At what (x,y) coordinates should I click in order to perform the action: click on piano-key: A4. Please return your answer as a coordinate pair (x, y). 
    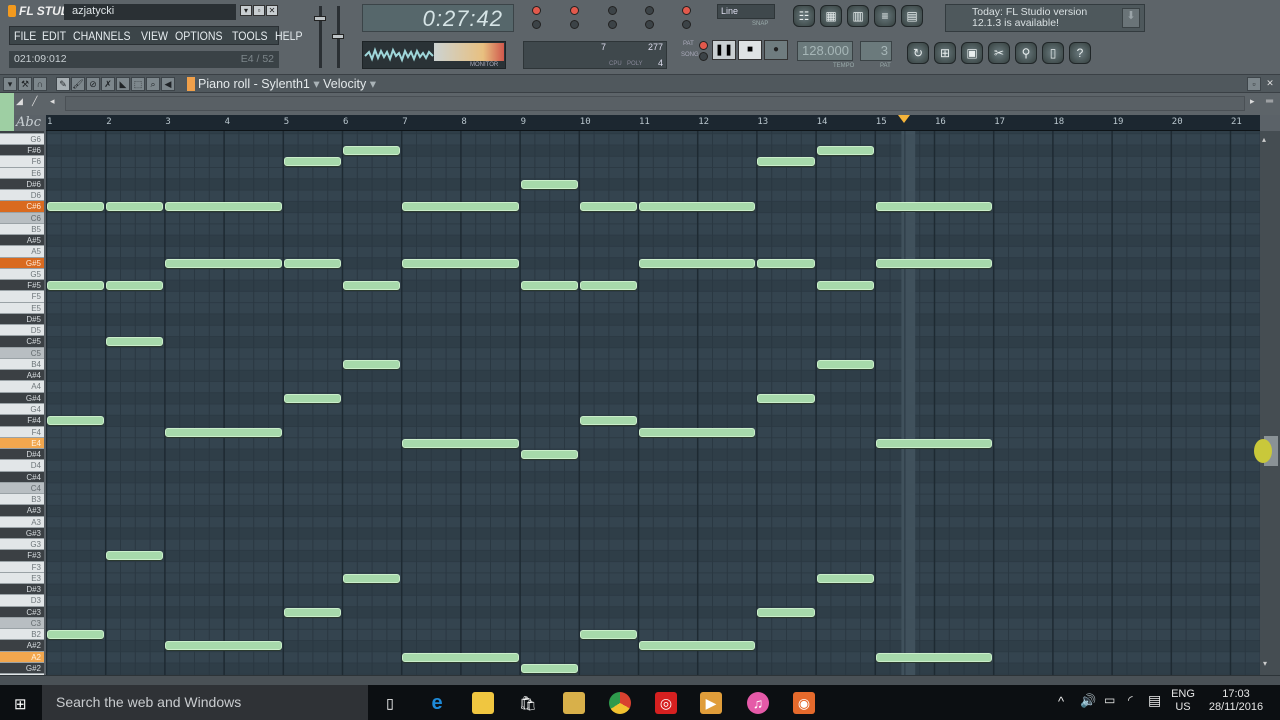
    Looking at the image, I should click on (22, 387).